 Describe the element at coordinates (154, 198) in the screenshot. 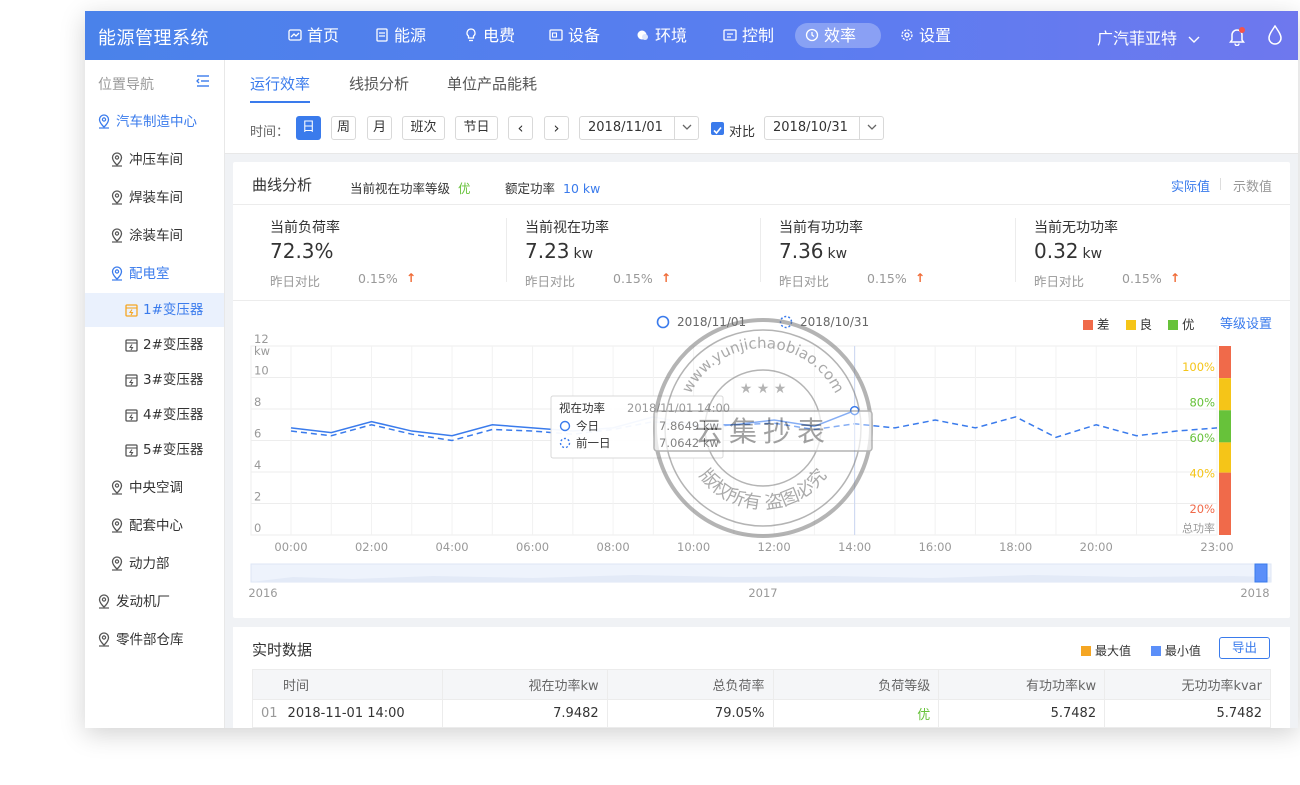

I see `sidebar-item-welding: 焊装车间` at that location.